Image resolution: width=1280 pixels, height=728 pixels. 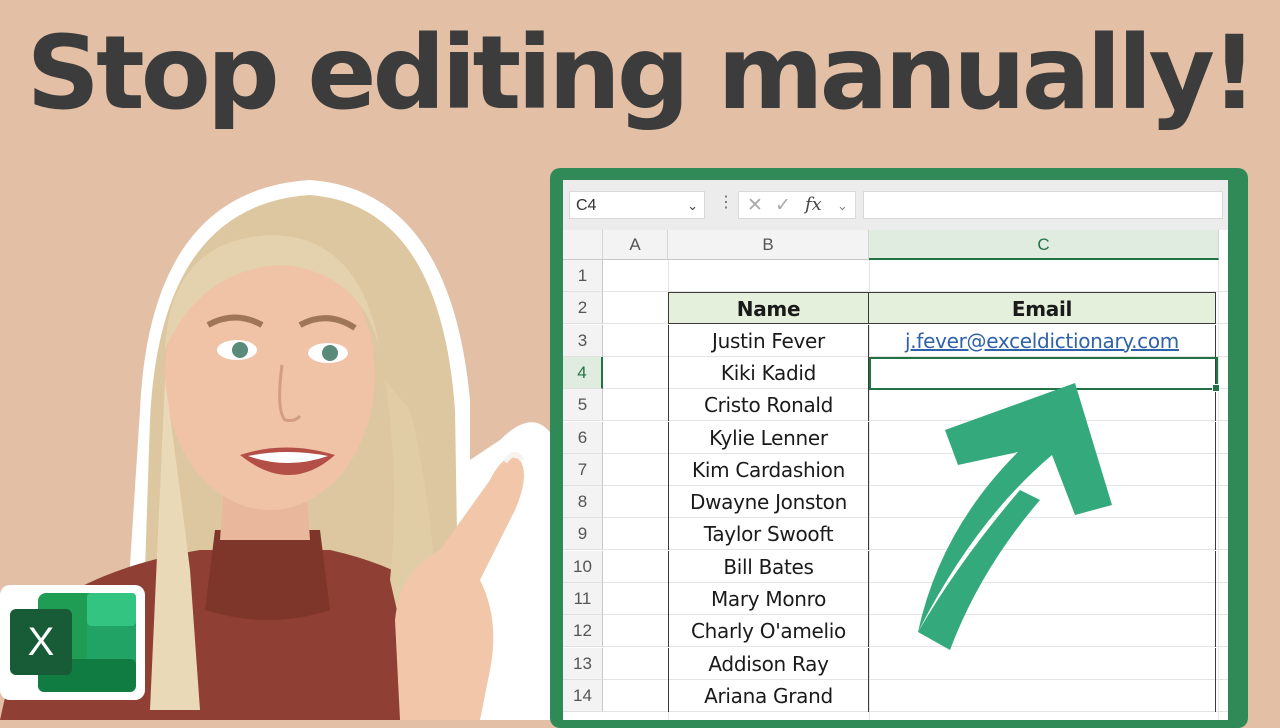 I want to click on row-header: 11, so click(x=583, y=599).